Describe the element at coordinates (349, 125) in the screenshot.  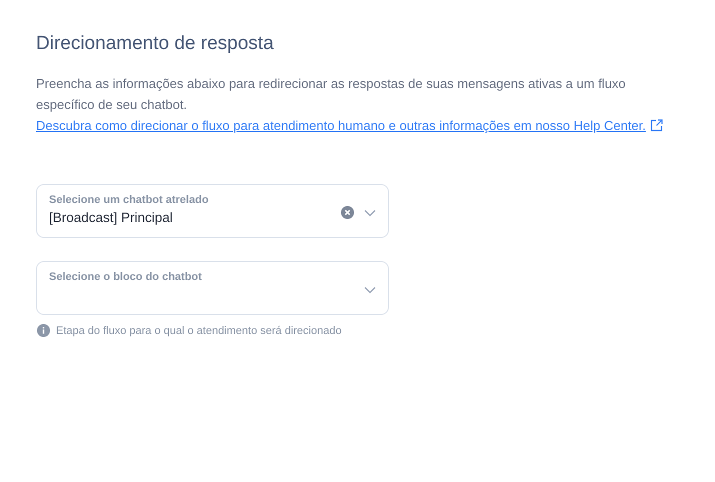
I see `help-center-link: Descubra como direcionar o fluxo para atendimento humano e outras informações em nosso Help Center.` at that location.